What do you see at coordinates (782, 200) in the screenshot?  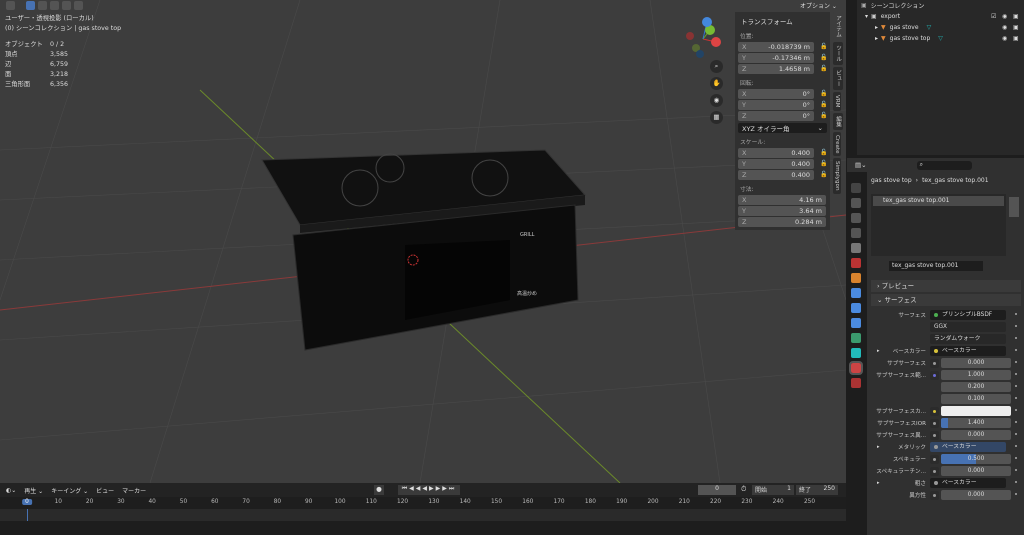 I see `dimension-x-field: X 4.16 m` at bounding box center [782, 200].